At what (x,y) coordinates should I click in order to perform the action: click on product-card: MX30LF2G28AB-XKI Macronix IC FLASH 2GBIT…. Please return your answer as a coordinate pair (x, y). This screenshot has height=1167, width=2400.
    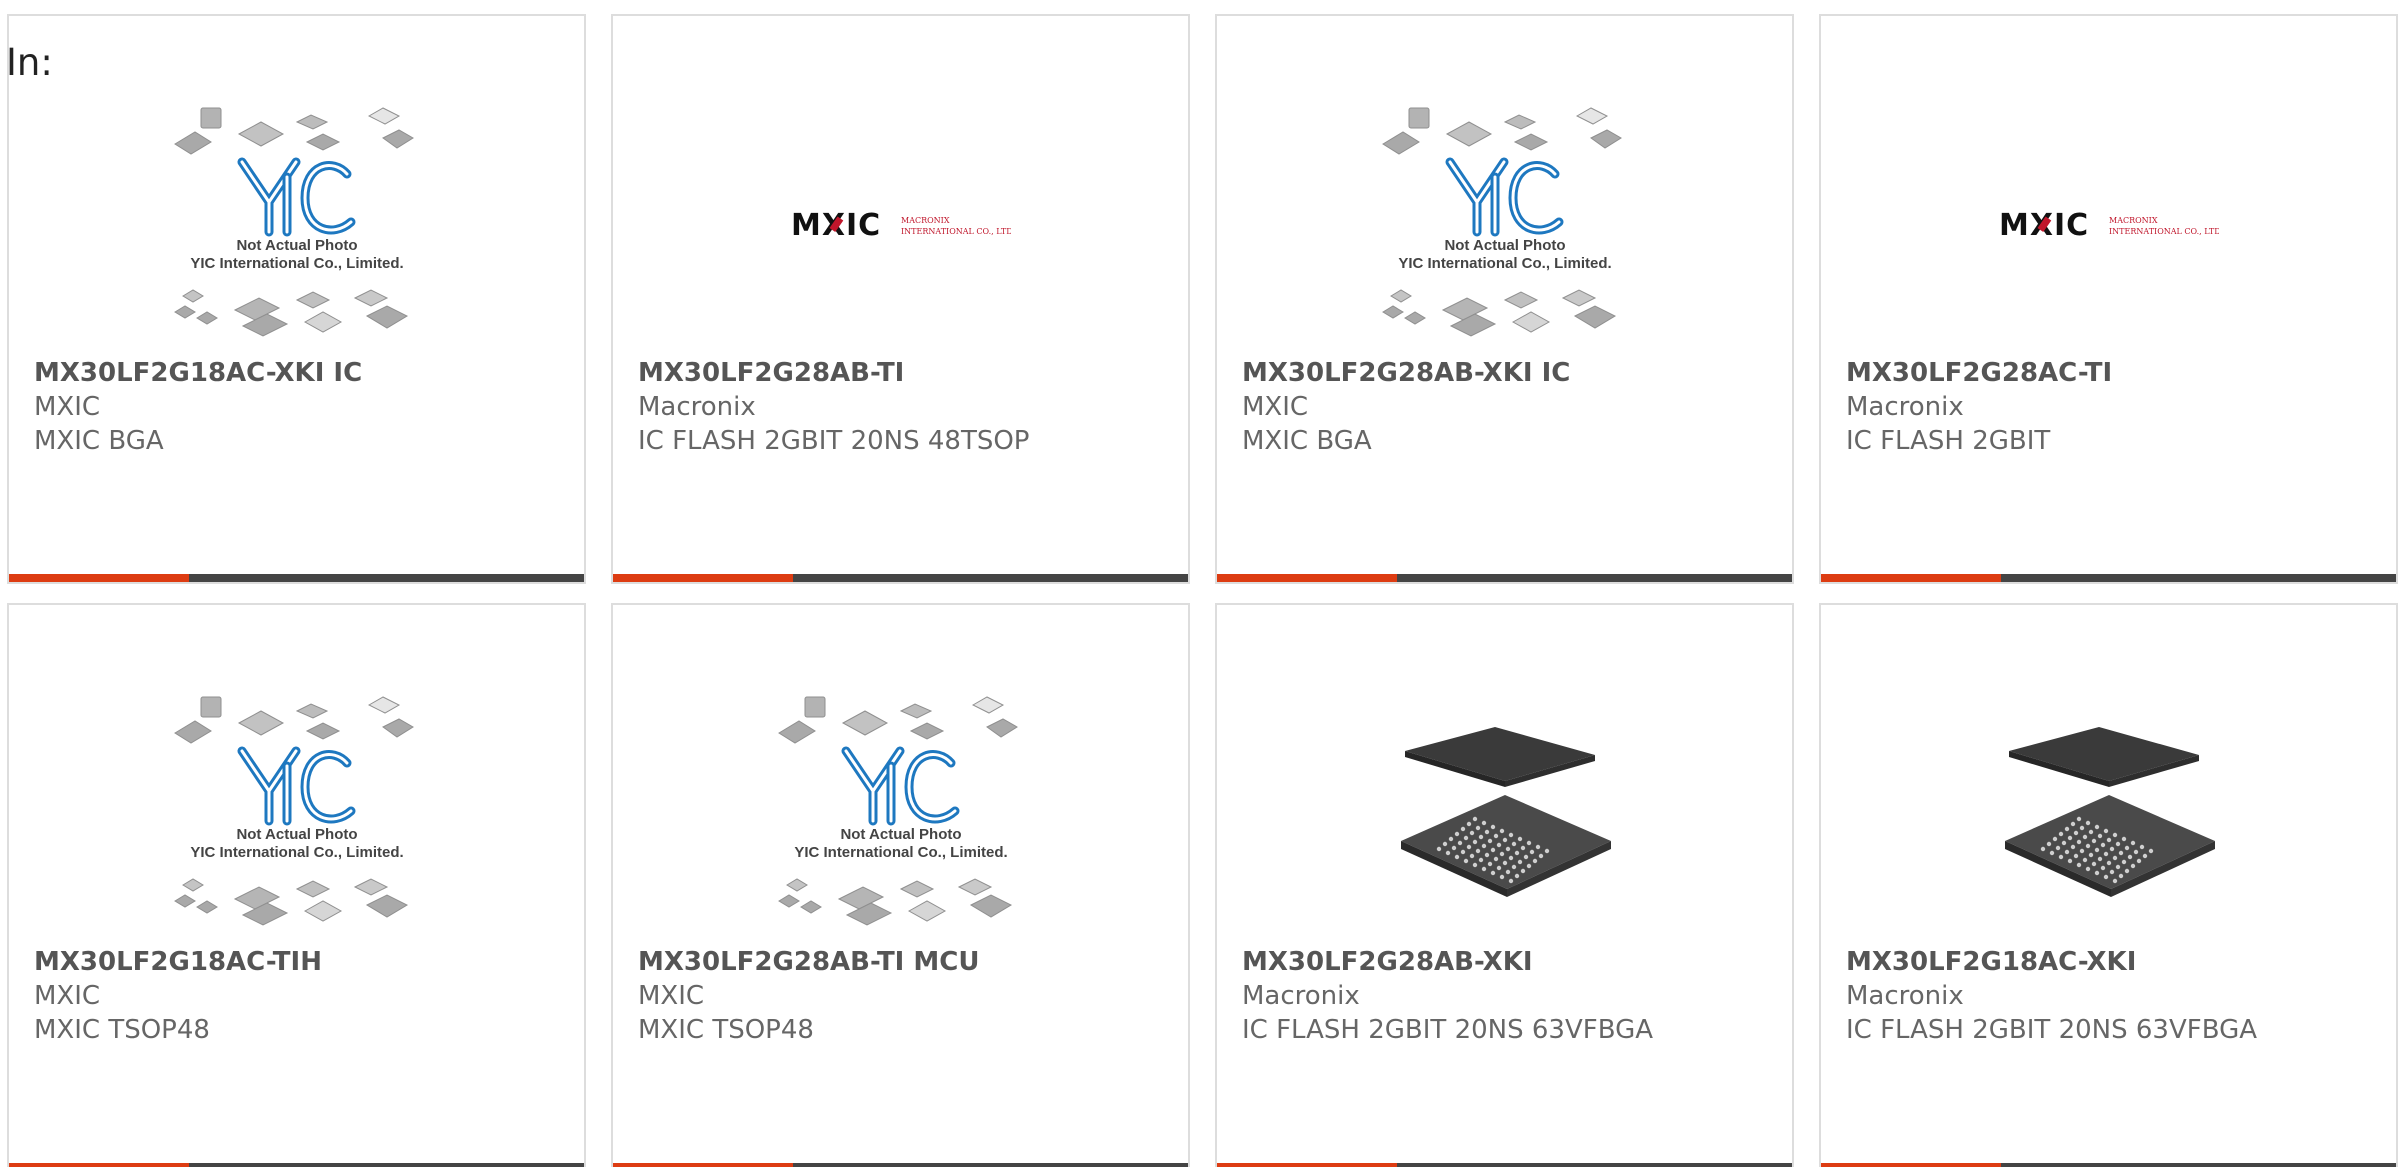
    Looking at the image, I should click on (1504, 885).